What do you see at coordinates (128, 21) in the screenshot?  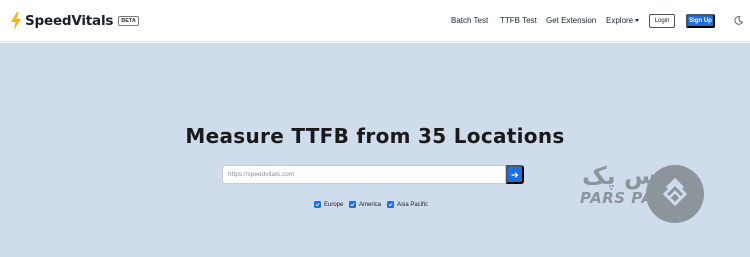 I see `beta-badge: BETA` at bounding box center [128, 21].